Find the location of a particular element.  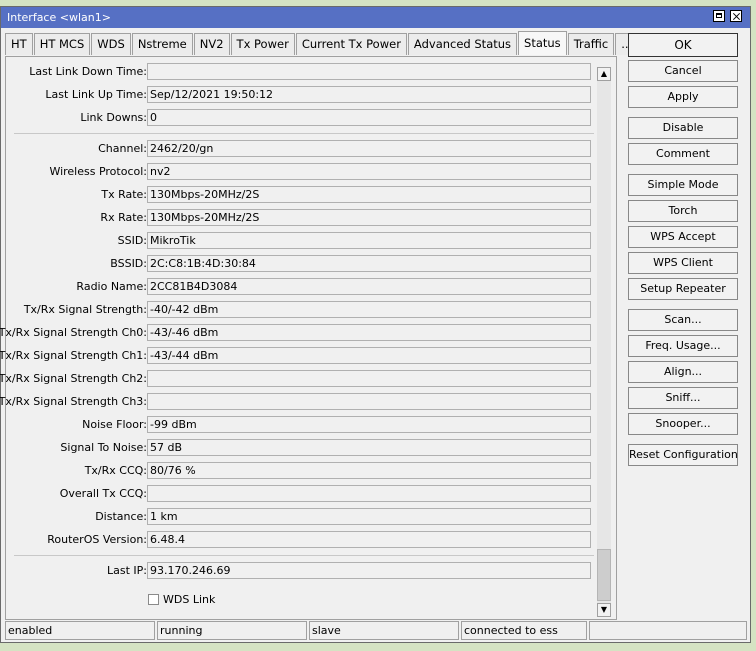

torch-button: Torch is located at coordinates (683, 211).